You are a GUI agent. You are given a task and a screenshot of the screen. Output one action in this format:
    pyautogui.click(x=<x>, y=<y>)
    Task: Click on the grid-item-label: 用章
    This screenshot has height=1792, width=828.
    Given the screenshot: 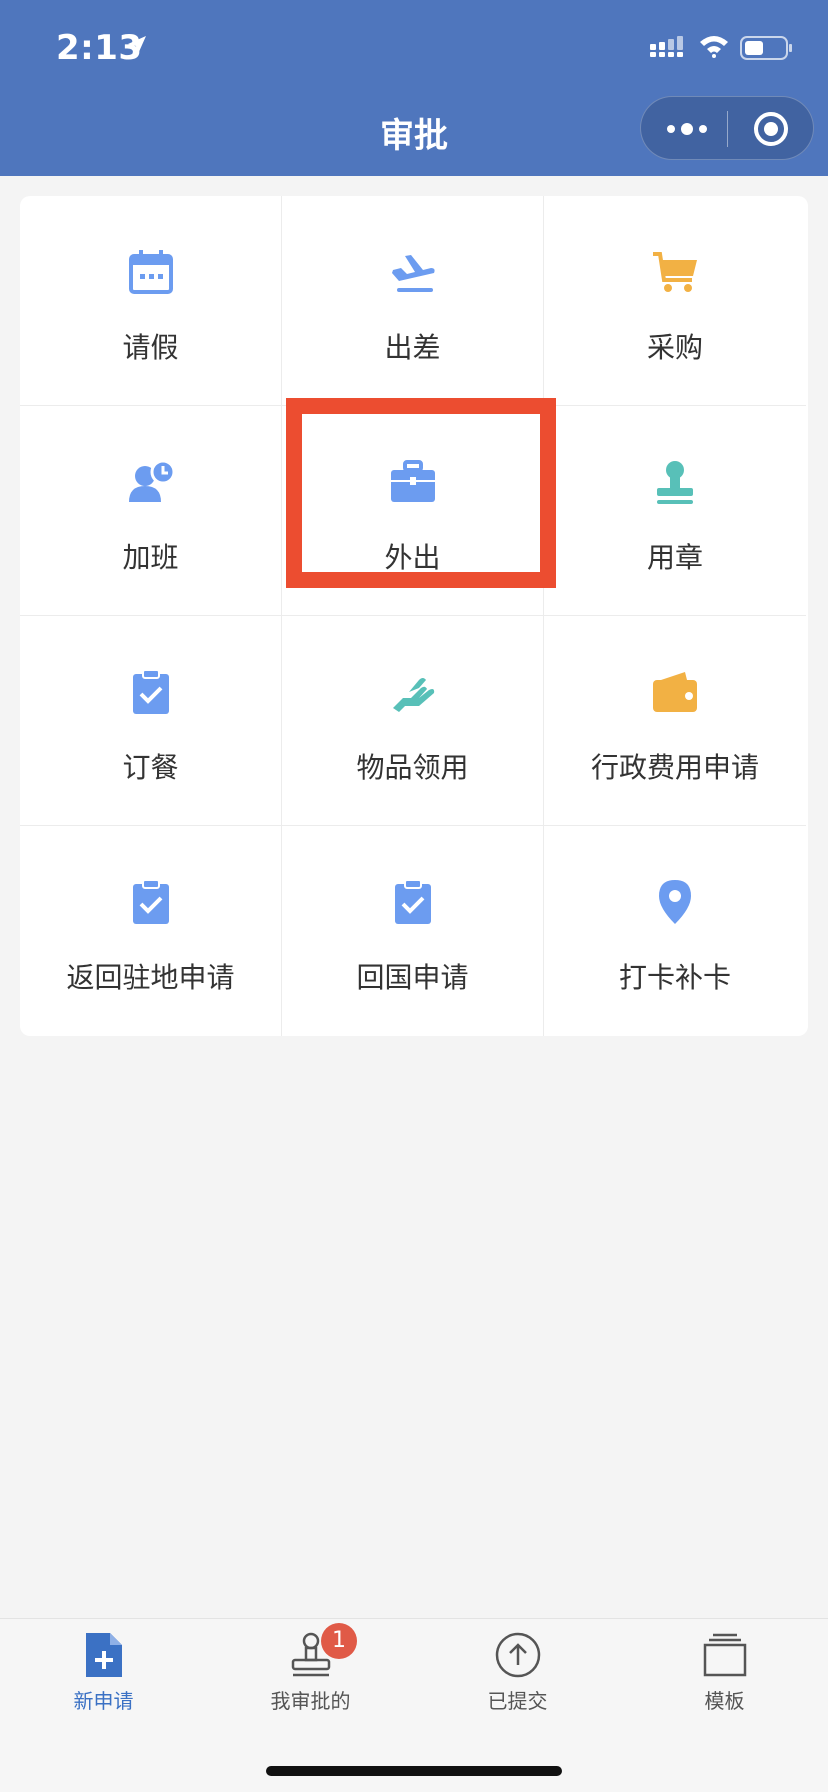 What is the action you would take?
    pyautogui.click(x=674, y=557)
    